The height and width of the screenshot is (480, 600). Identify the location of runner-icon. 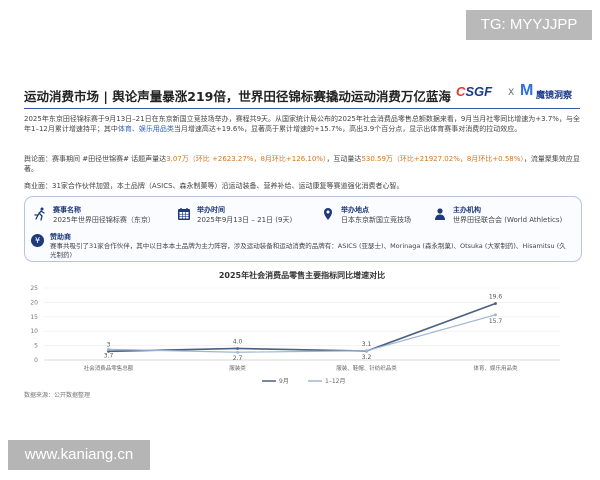
(40, 214).